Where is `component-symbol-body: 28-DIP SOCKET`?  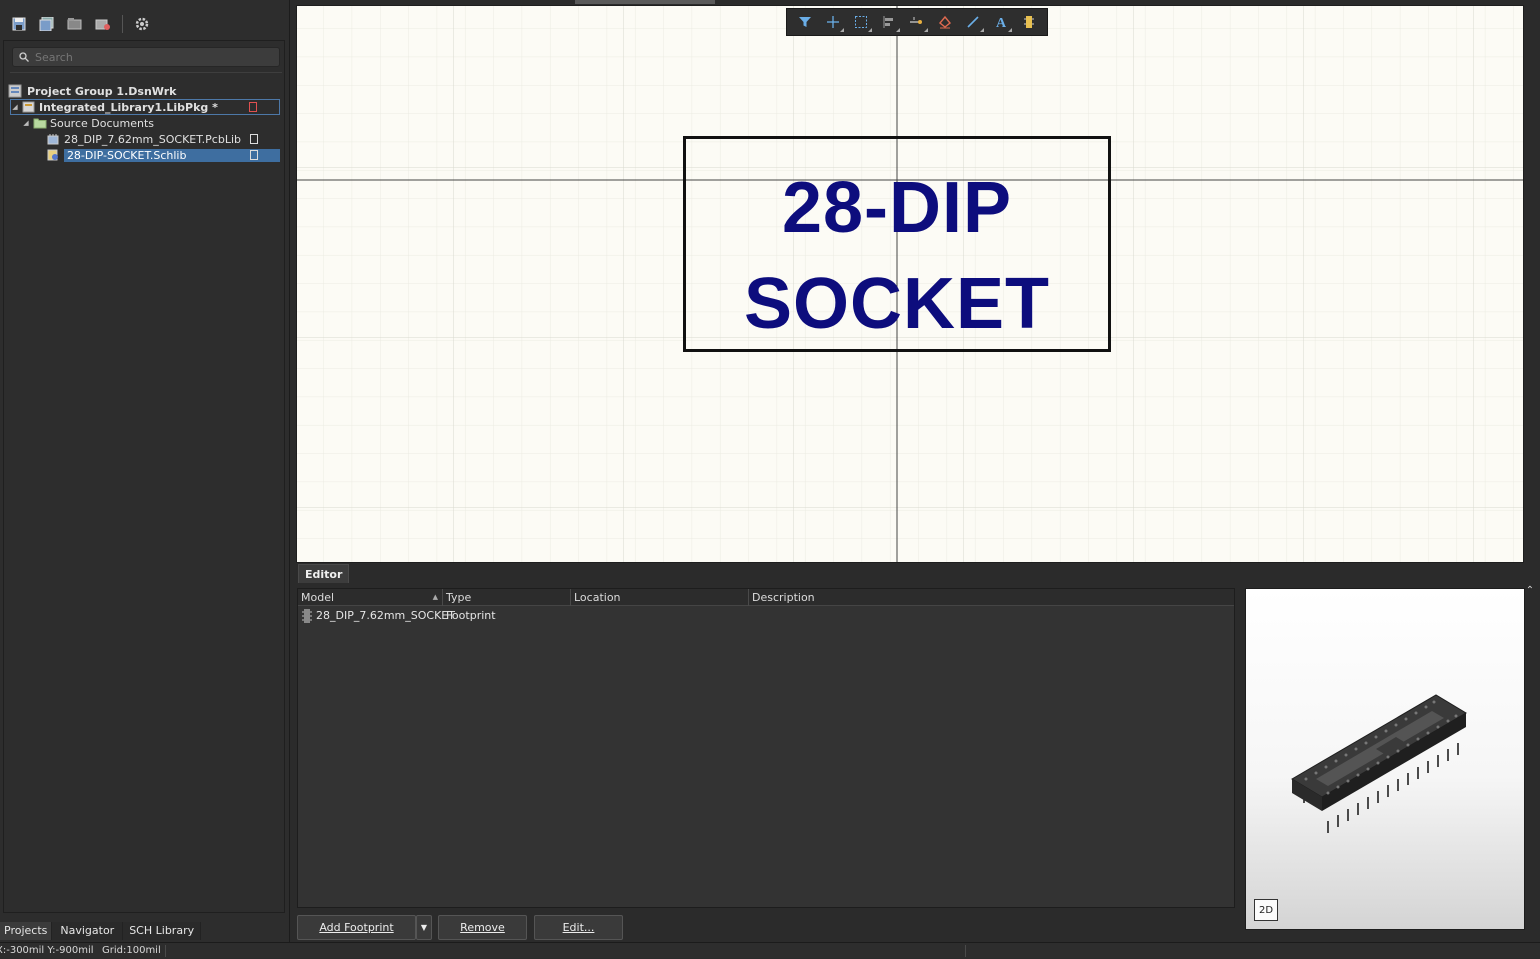 component-symbol-body: 28-DIP SOCKET is located at coordinates (897, 244).